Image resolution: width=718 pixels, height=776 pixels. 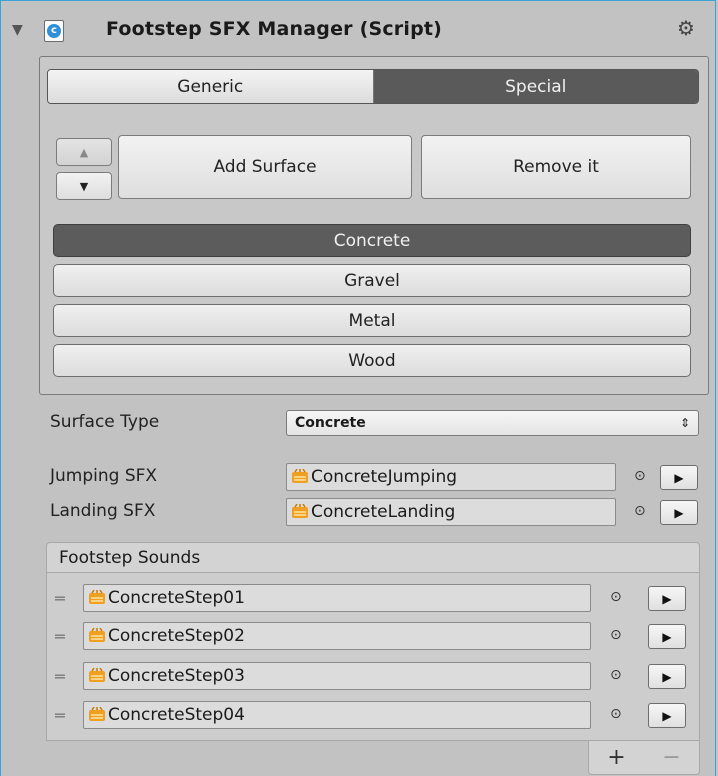 What do you see at coordinates (54, 31) in the screenshot?
I see `csharp-script-icon: c` at bounding box center [54, 31].